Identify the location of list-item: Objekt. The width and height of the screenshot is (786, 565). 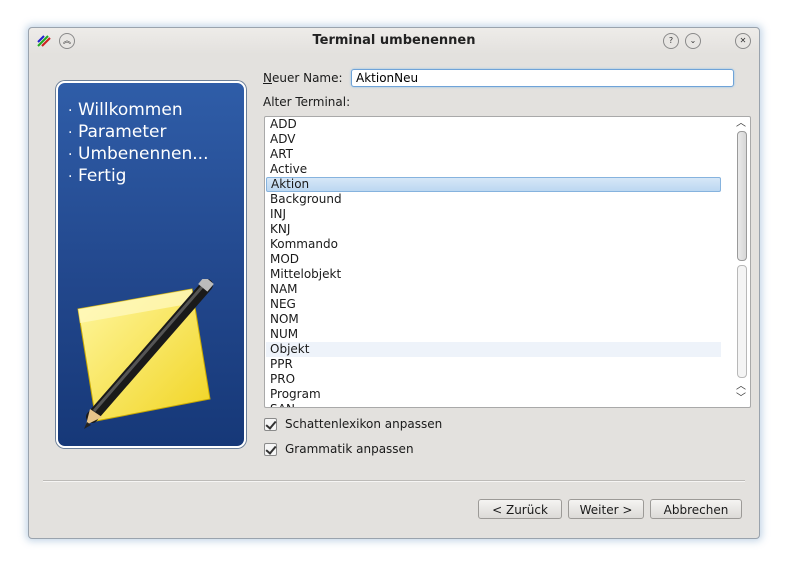
(493, 349).